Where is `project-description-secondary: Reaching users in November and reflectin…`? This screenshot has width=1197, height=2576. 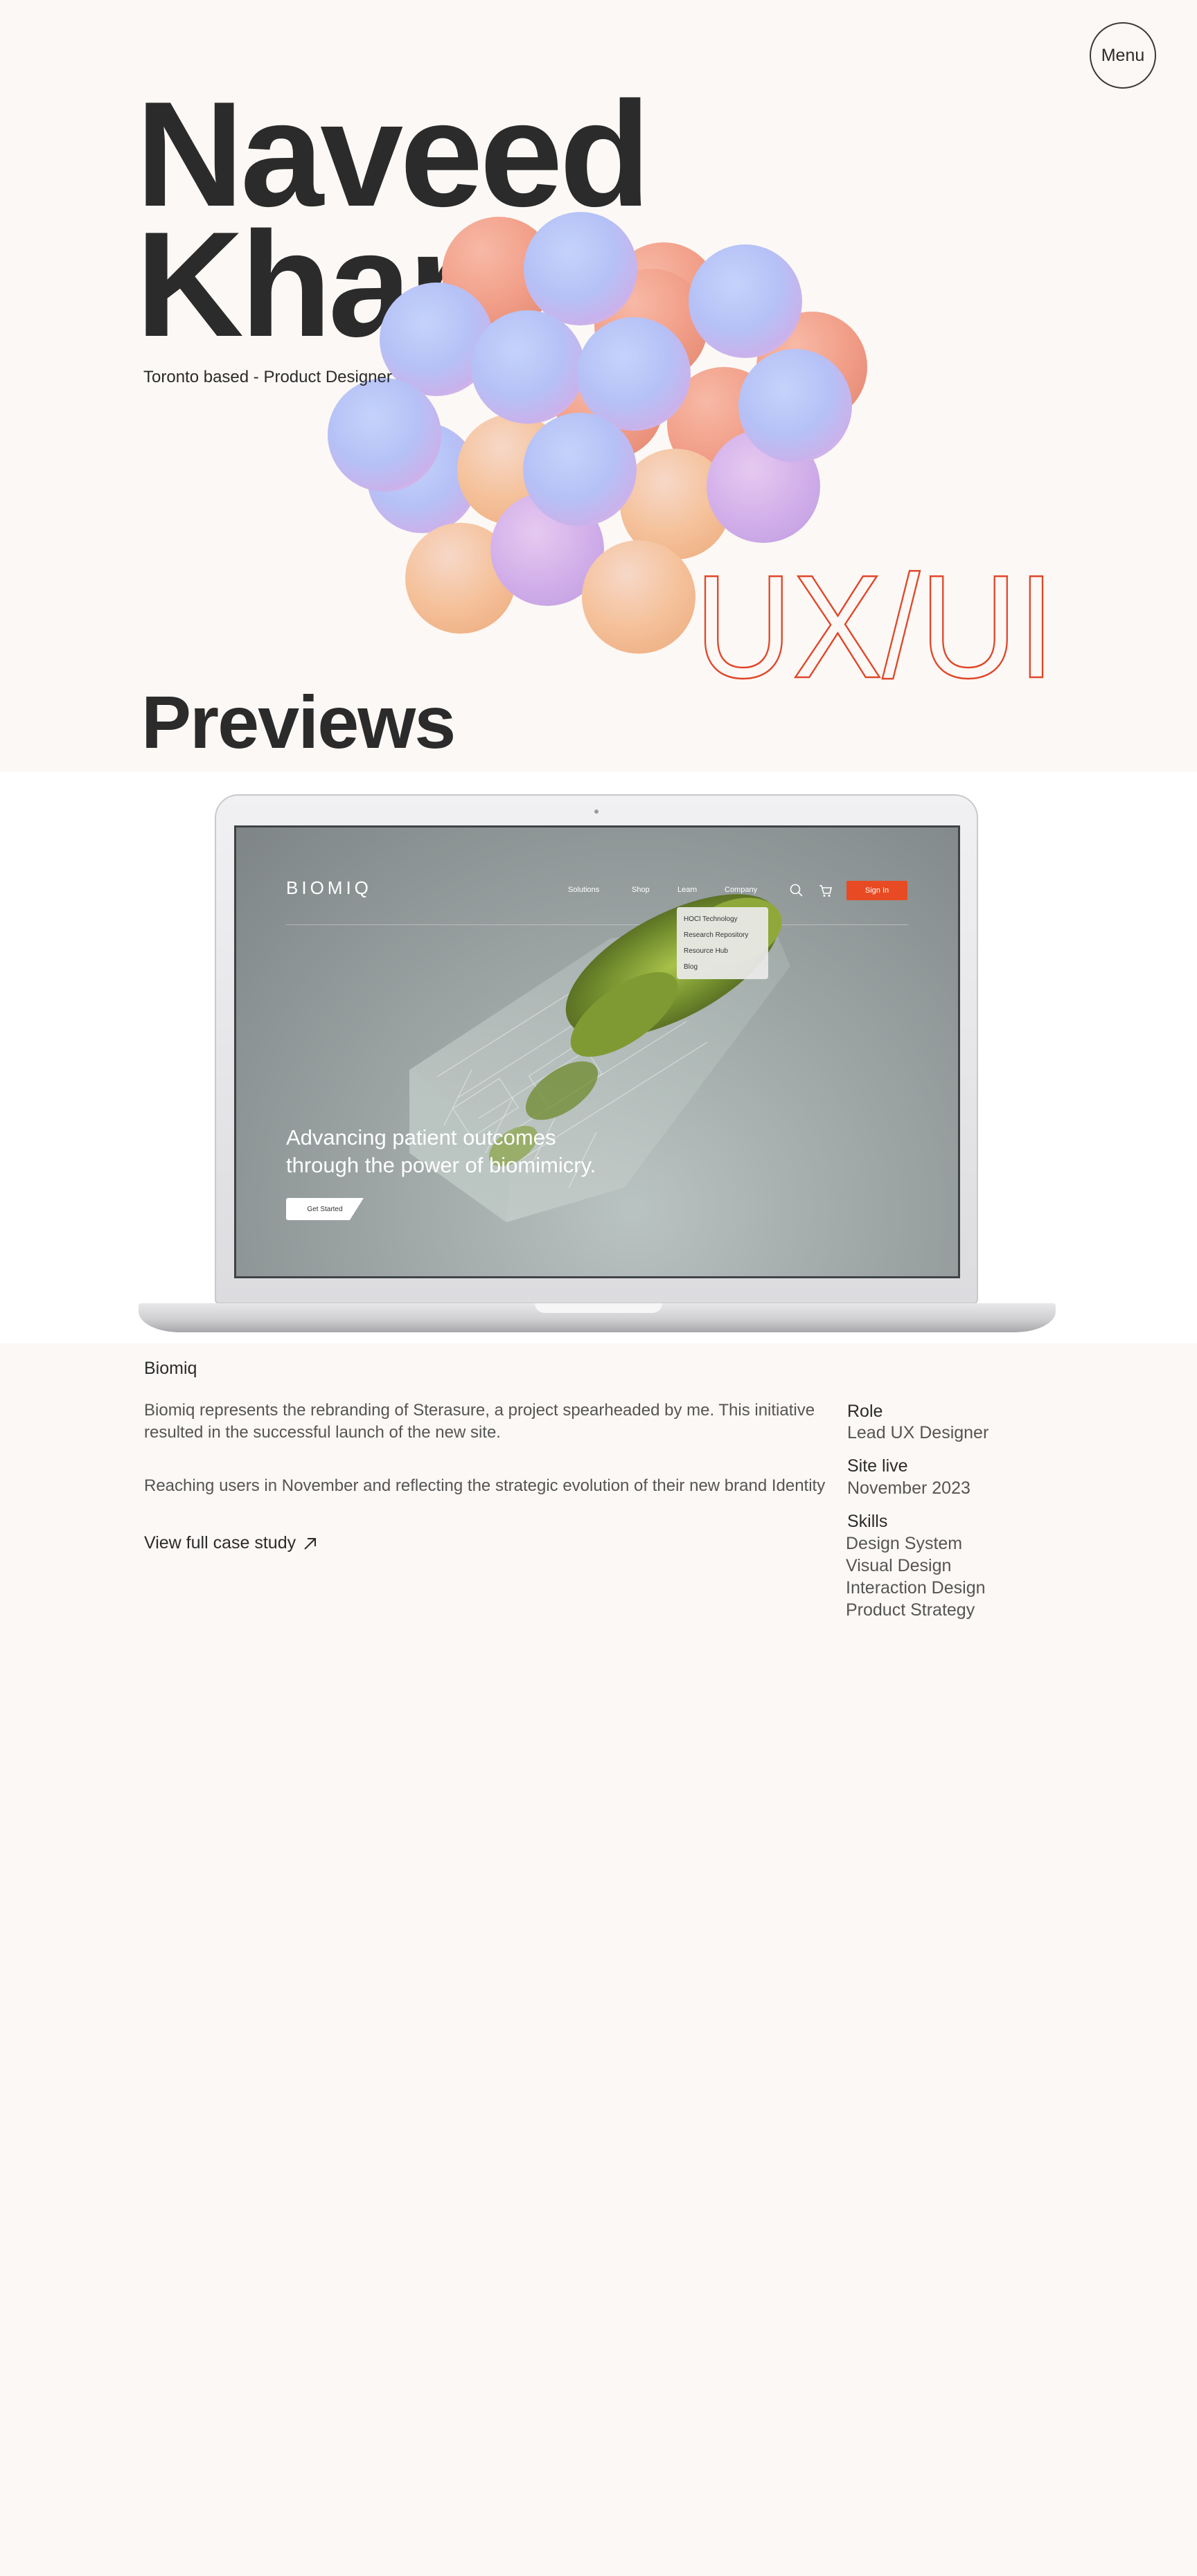
project-description-secondary: Reaching users in November and reflectin… is located at coordinates (485, 1486).